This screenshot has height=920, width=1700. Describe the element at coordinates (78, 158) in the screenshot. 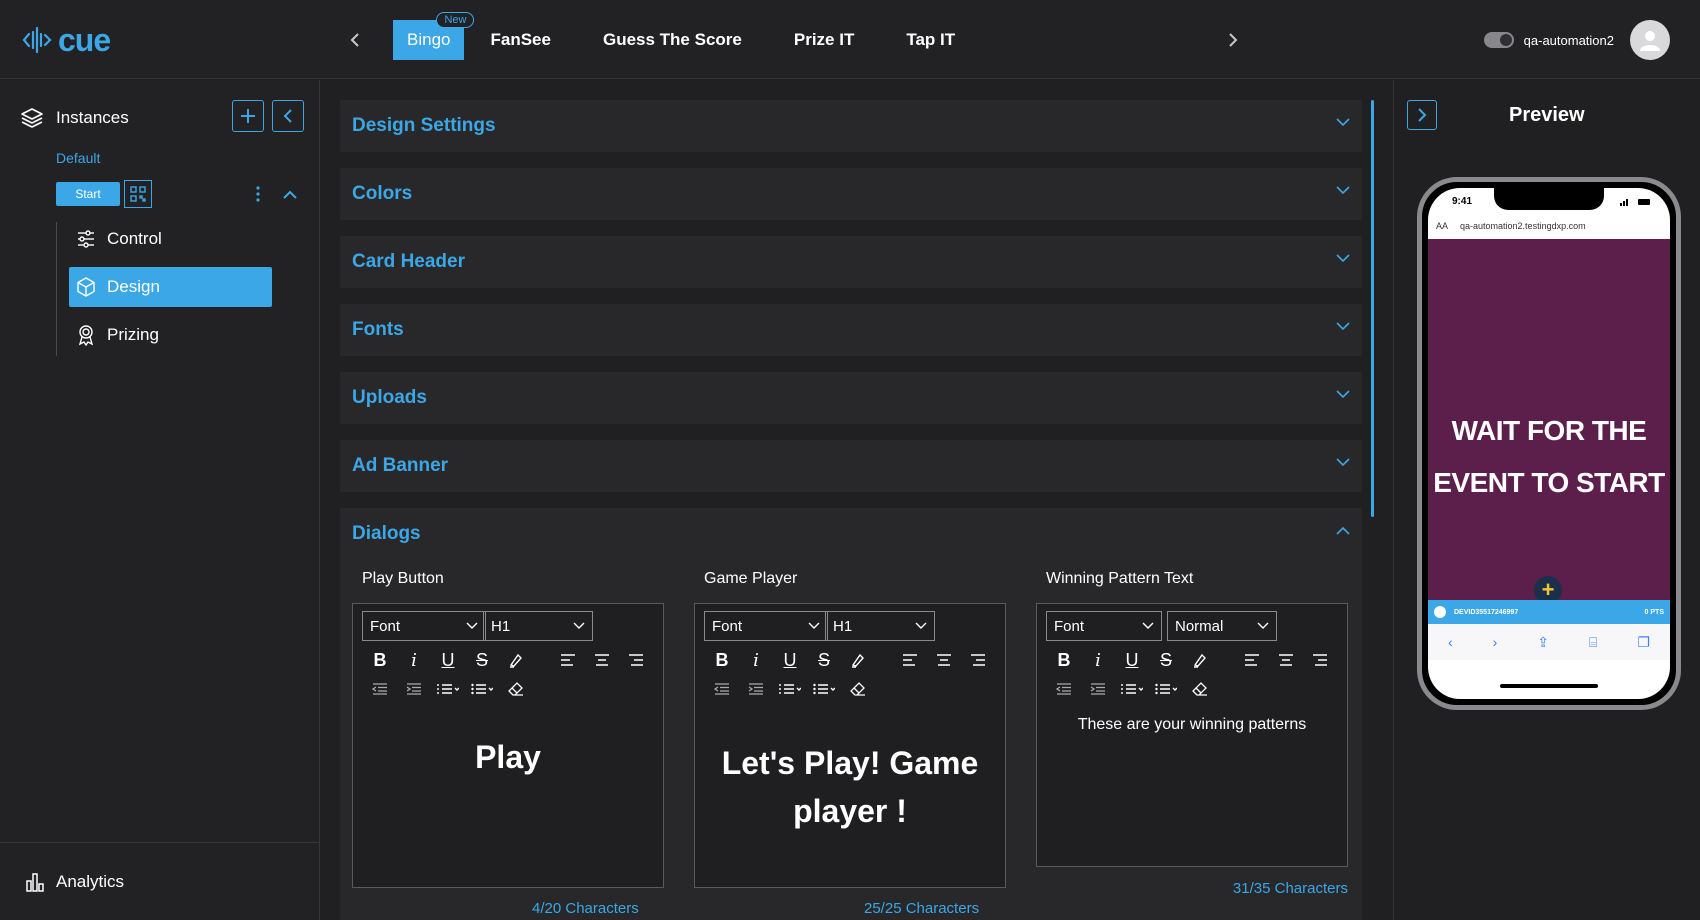

I see `instance-name: Default` at that location.